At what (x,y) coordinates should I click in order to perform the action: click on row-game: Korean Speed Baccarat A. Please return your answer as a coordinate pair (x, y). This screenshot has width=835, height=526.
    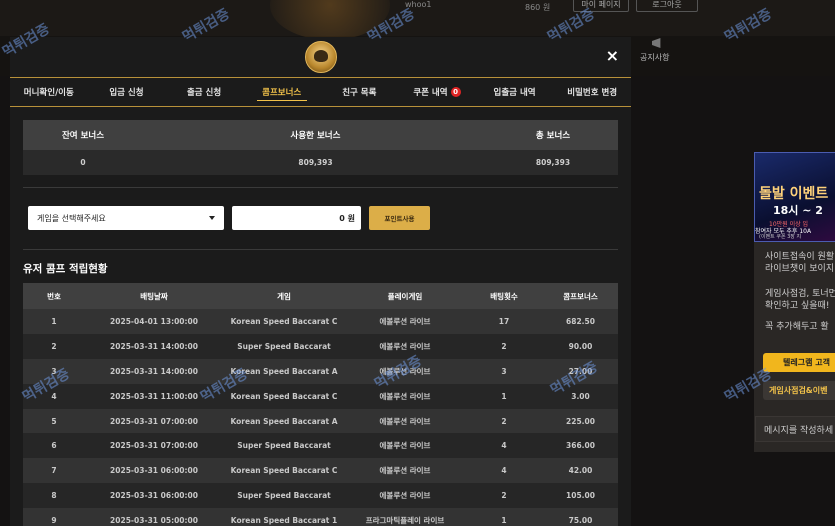
    Looking at the image, I should click on (284, 421).